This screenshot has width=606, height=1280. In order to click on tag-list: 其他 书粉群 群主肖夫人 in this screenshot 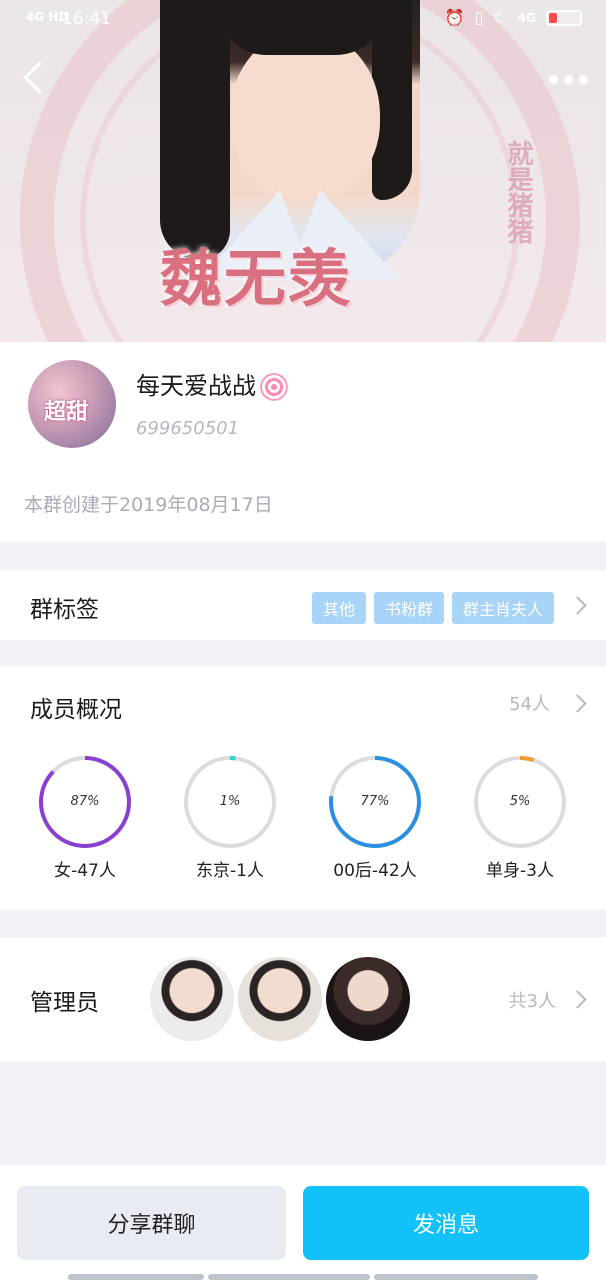, I will do `click(432, 608)`.